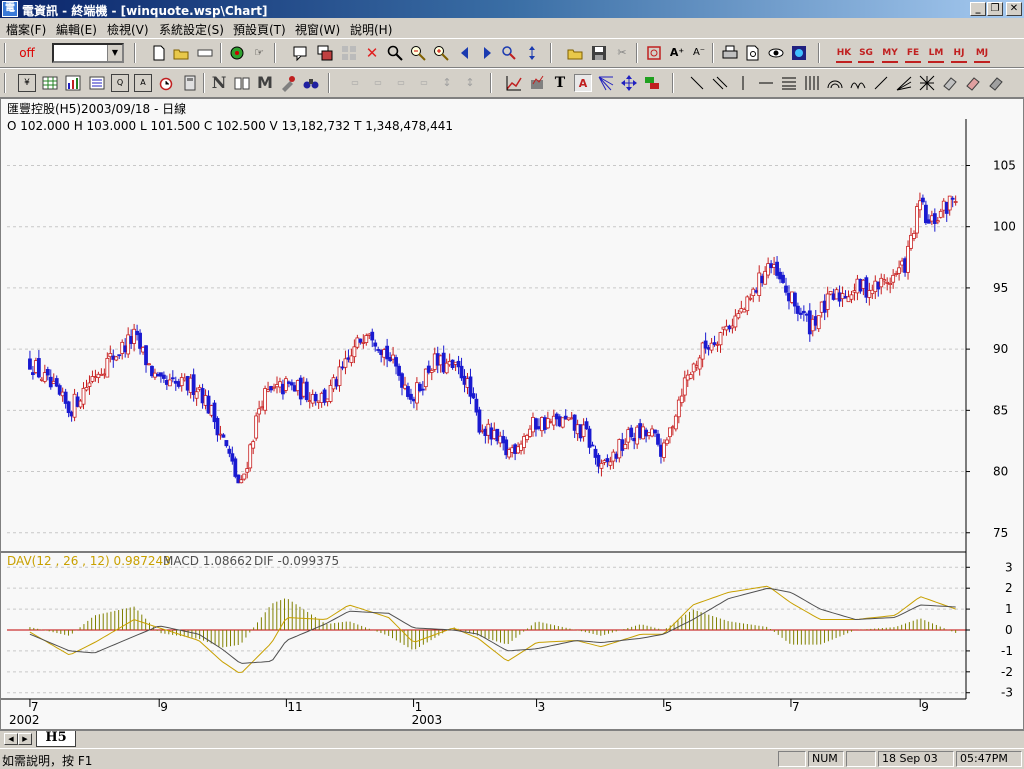  I want to click on app-icon: 電, so click(10, 9).